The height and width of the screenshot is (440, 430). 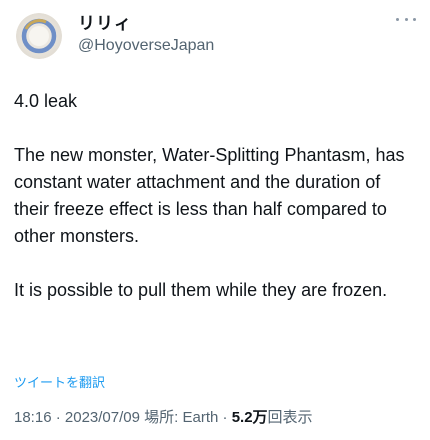 I want to click on translate-tweet-link: ツイートを翻訳, so click(x=59, y=383).